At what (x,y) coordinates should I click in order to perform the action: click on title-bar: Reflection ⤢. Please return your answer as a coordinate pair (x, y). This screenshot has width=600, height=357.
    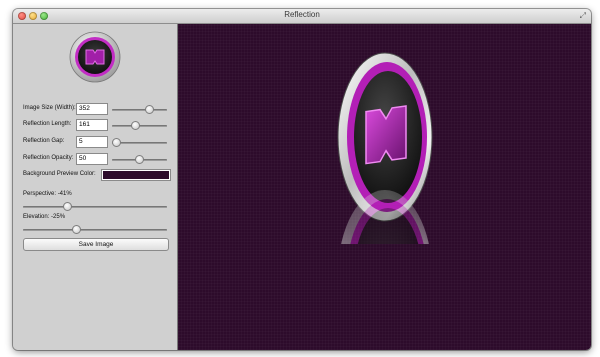
    Looking at the image, I should click on (302, 16).